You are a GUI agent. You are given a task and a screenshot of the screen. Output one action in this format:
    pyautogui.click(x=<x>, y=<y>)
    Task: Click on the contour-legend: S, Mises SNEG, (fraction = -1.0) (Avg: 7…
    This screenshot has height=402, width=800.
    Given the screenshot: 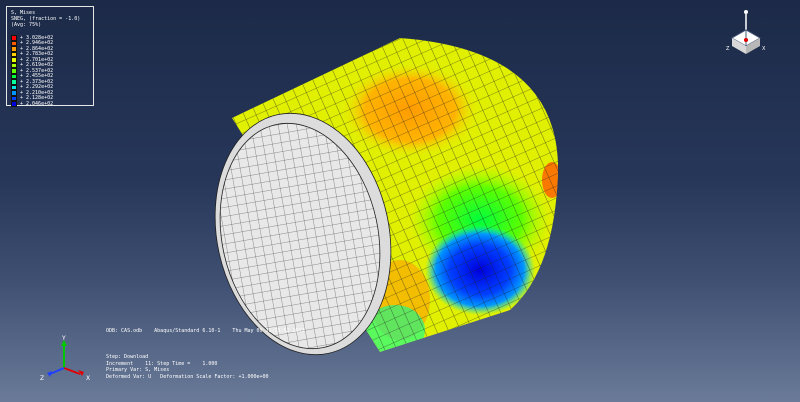 What is the action you would take?
    pyautogui.click(x=50, y=56)
    